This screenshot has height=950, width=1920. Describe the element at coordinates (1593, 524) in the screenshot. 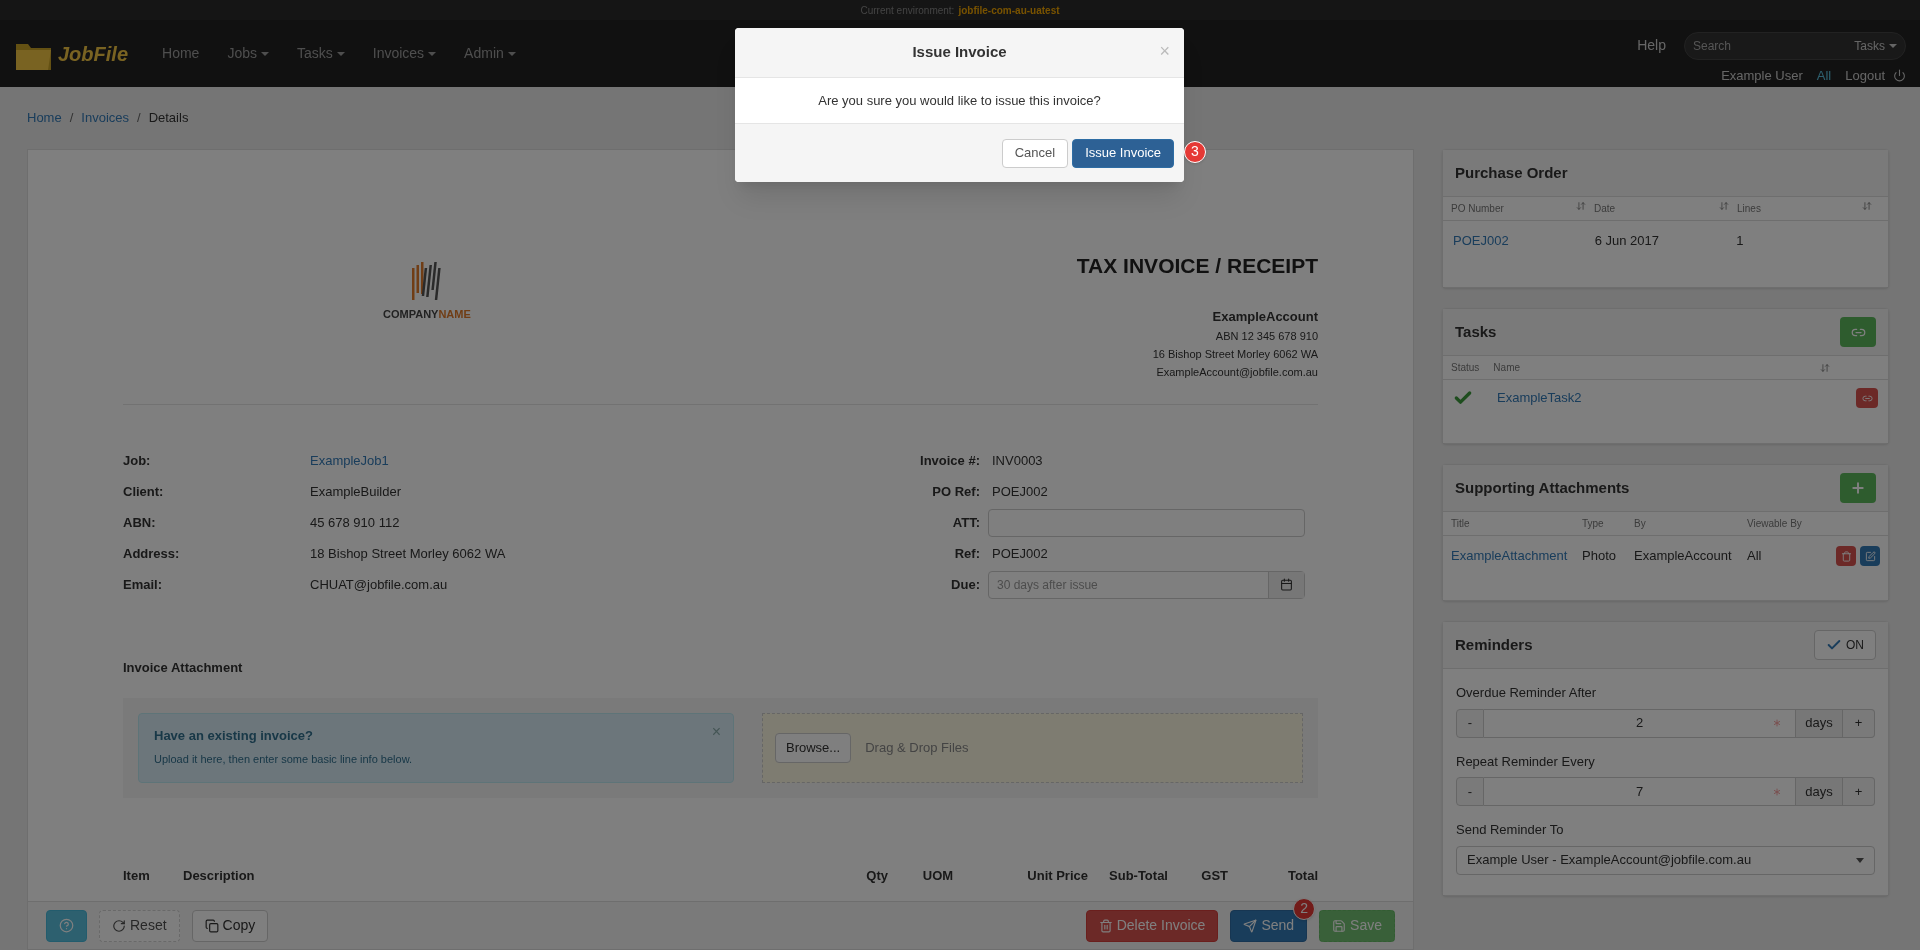

I see `column-header: Type` at that location.